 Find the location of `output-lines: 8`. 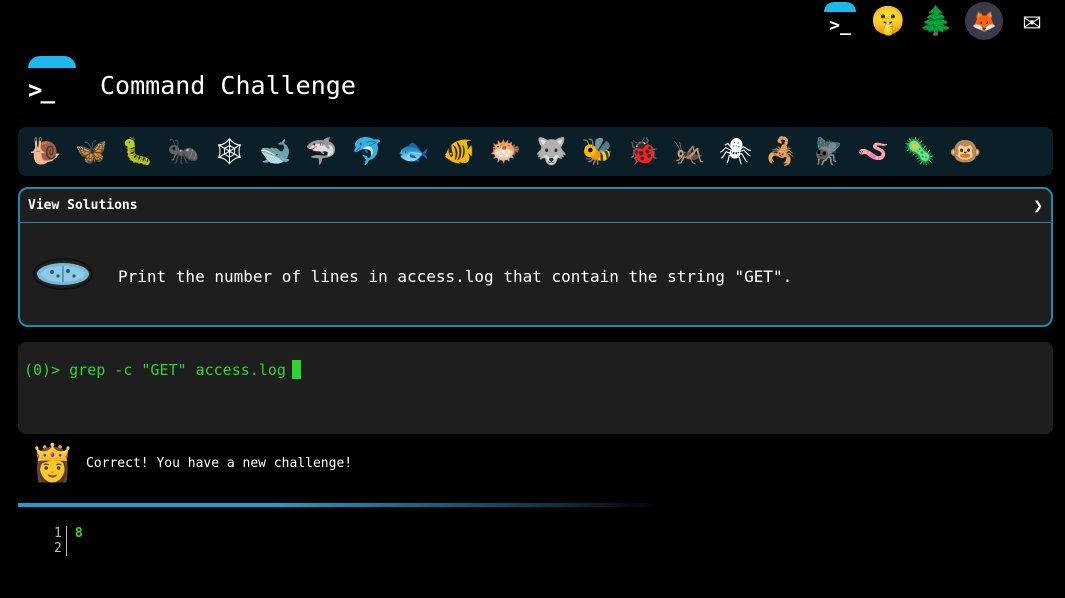

output-lines: 8 is located at coordinates (75, 541).